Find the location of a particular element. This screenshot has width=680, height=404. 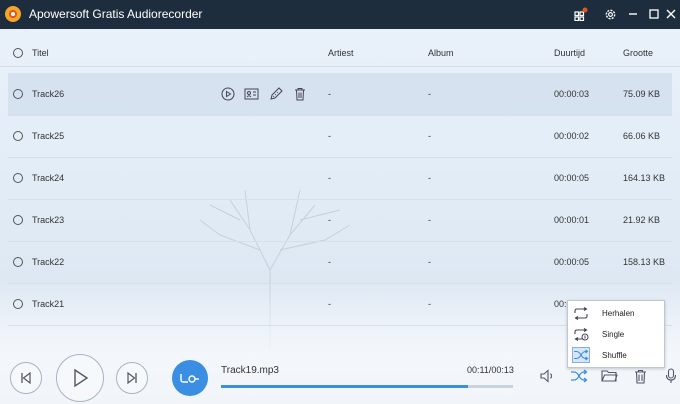

row-title: Track24 is located at coordinates (48, 178).